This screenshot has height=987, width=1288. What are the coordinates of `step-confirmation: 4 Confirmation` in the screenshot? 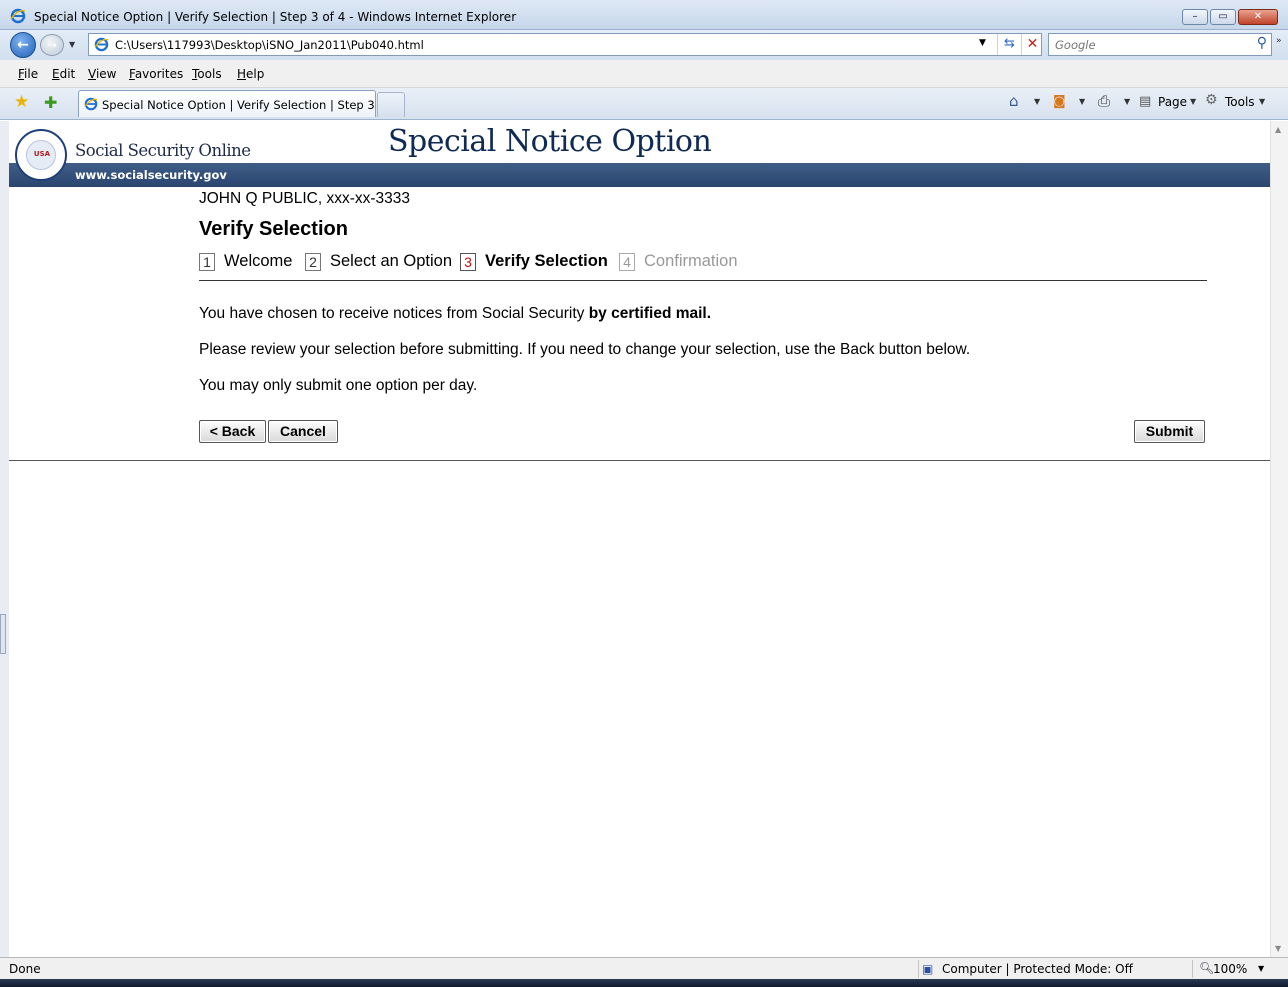 It's located at (678, 261).